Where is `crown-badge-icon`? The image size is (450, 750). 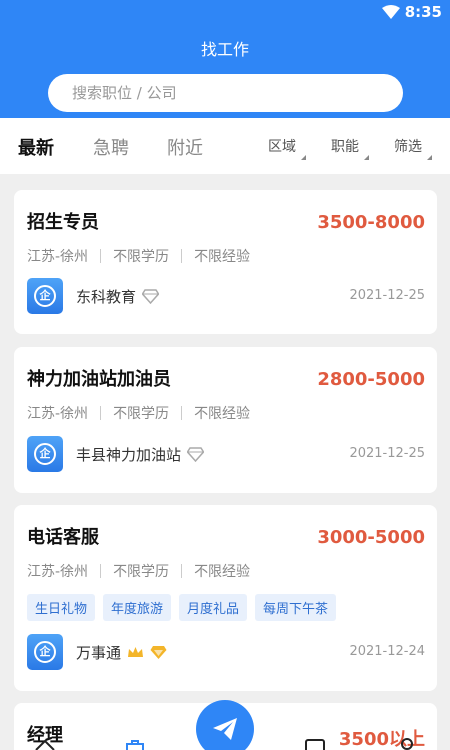
crown-badge-icon is located at coordinates (136, 651).